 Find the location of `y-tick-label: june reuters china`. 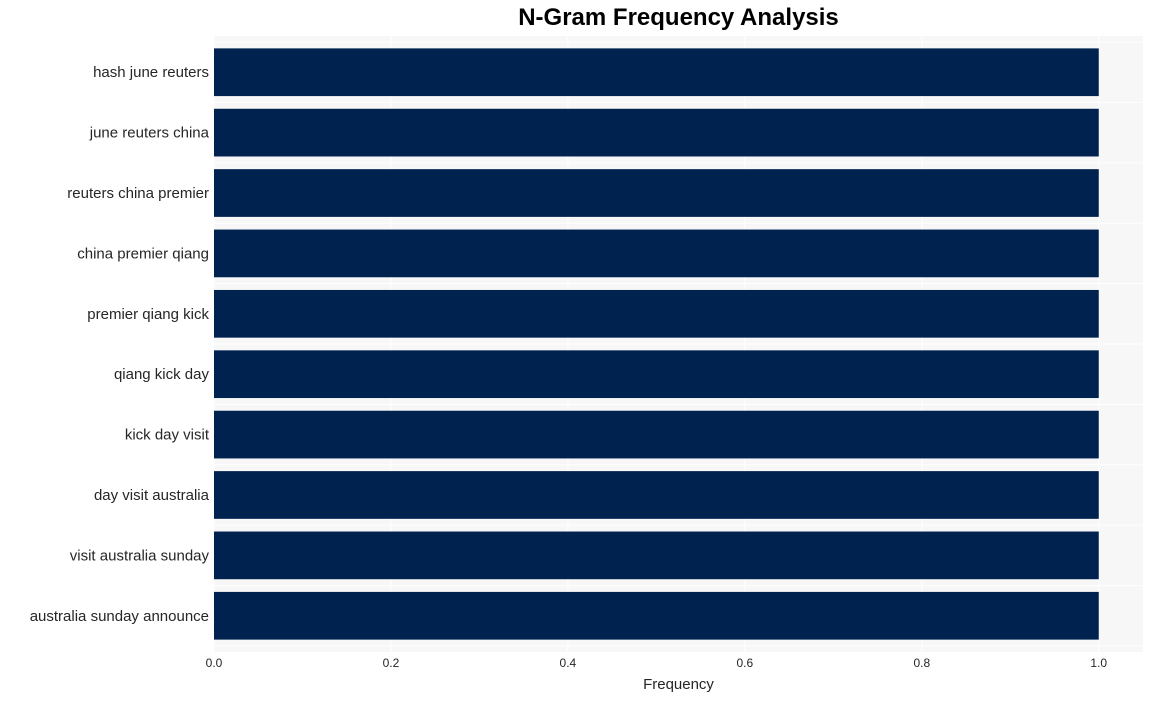

y-tick-label: june reuters china is located at coordinates (149, 133).